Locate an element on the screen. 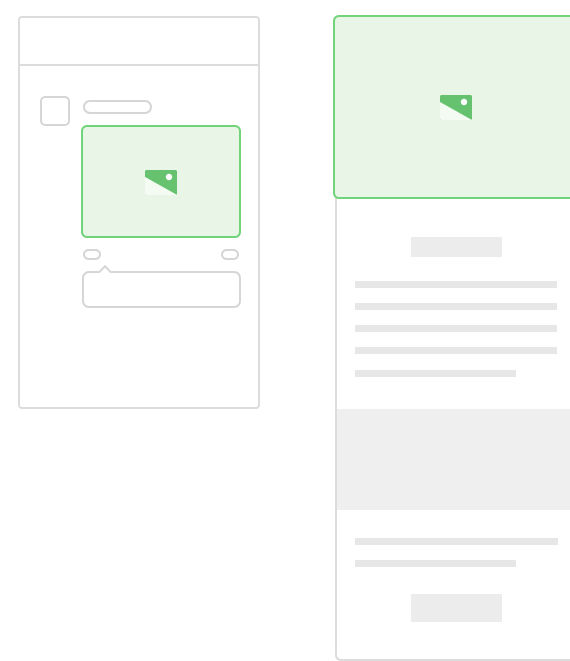  post-image-placeholder is located at coordinates (161, 181).